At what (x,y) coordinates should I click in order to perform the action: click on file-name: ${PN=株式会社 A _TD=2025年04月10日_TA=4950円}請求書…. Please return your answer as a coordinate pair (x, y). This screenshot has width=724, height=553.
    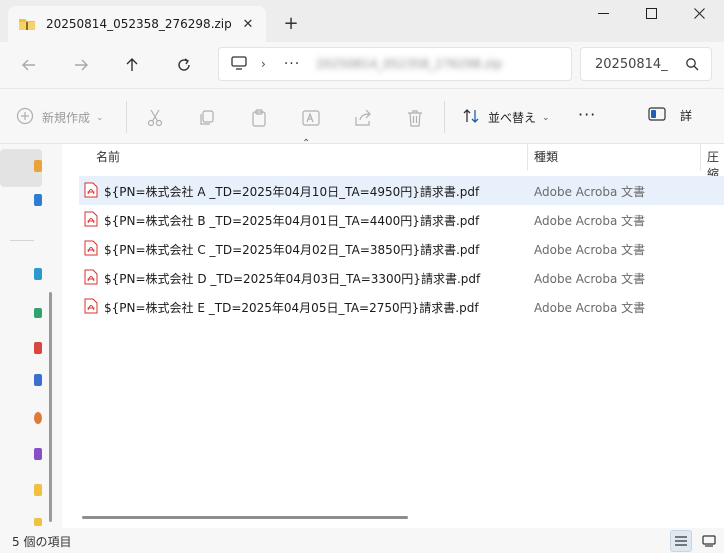
    Looking at the image, I should click on (292, 192).